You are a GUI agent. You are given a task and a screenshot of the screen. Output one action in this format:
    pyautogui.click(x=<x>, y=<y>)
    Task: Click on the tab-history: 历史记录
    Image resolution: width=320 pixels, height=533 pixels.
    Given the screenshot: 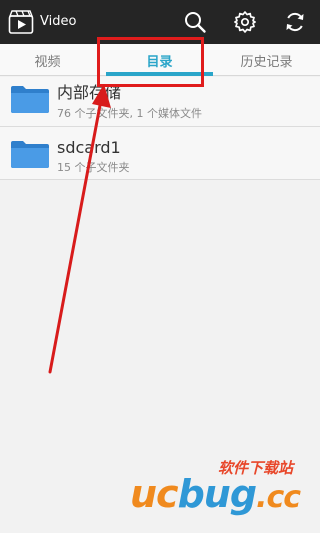 What is the action you would take?
    pyautogui.click(x=266, y=60)
    